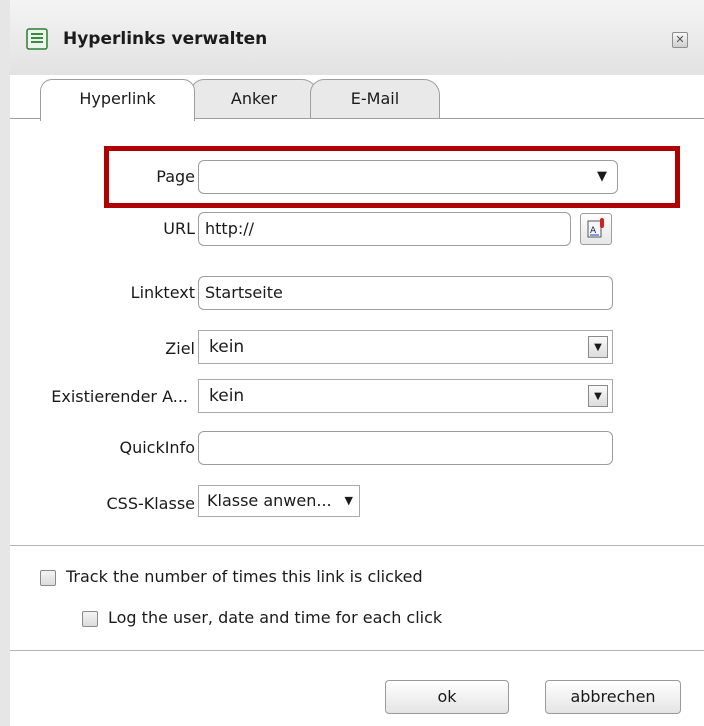 This screenshot has width=704, height=726. Describe the element at coordinates (165, 39) in the screenshot. I see `dialog-title: Hyperlinks verwalten` at that location.